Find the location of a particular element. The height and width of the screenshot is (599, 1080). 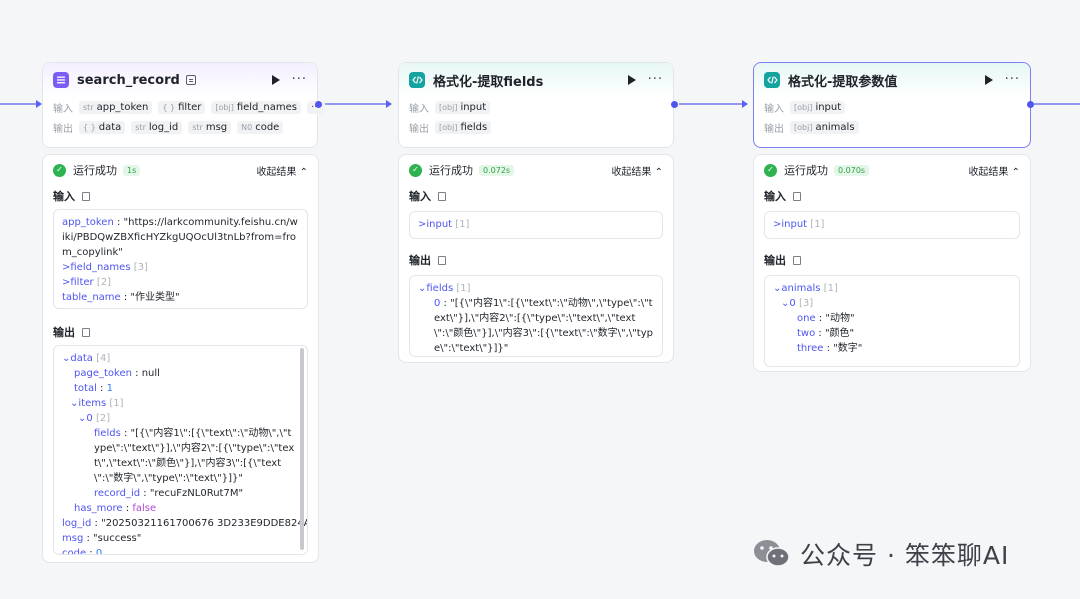

json-count: [3] is located at coordinates (140, 267).